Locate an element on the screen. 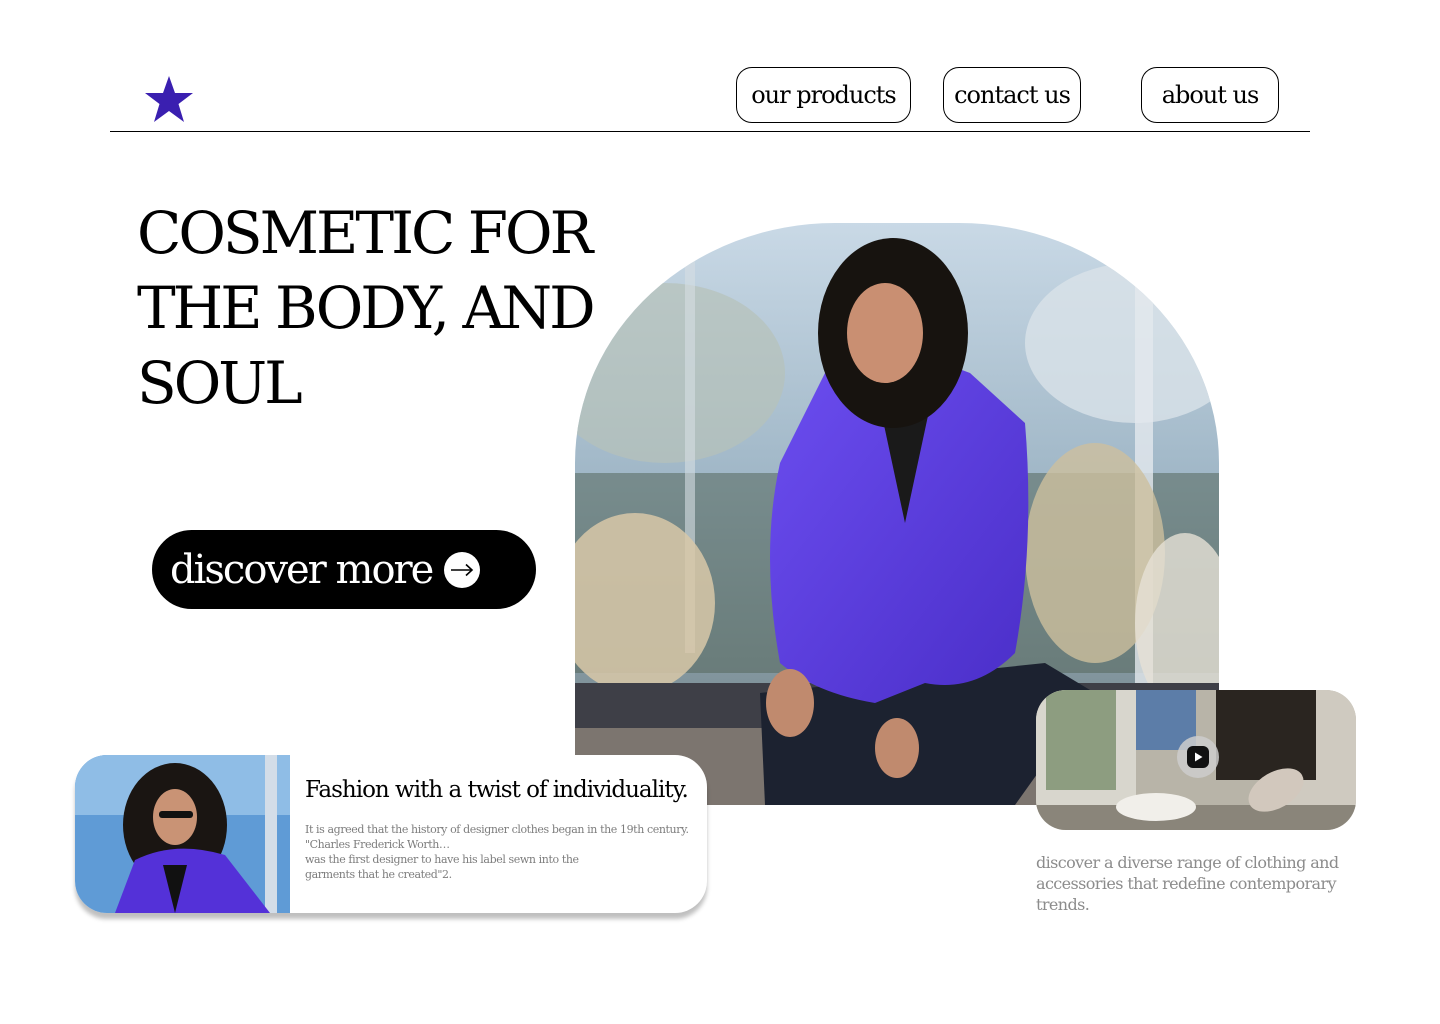 The width and height of the screenshot is (1440, 1024). play-button is located at coordinates (1198, 757).